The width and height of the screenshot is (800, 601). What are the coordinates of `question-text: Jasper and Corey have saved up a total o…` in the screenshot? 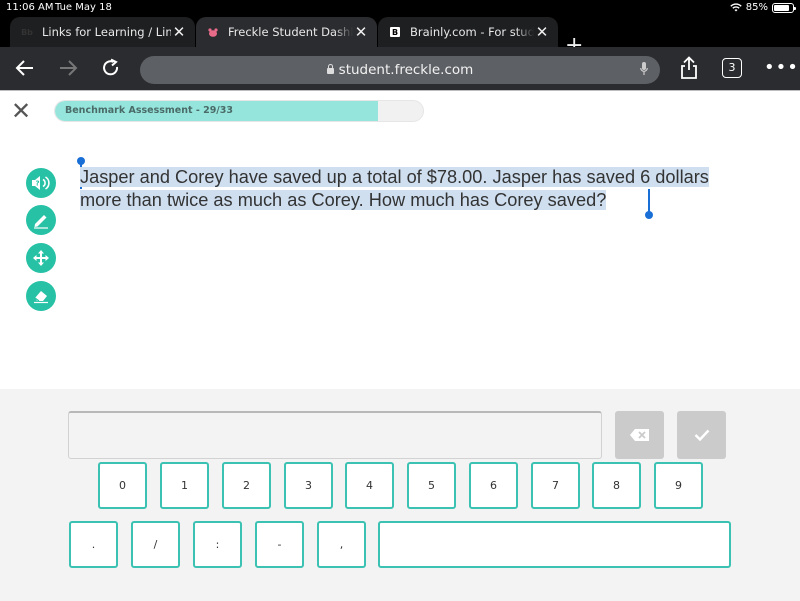 It's located at (428, 189).